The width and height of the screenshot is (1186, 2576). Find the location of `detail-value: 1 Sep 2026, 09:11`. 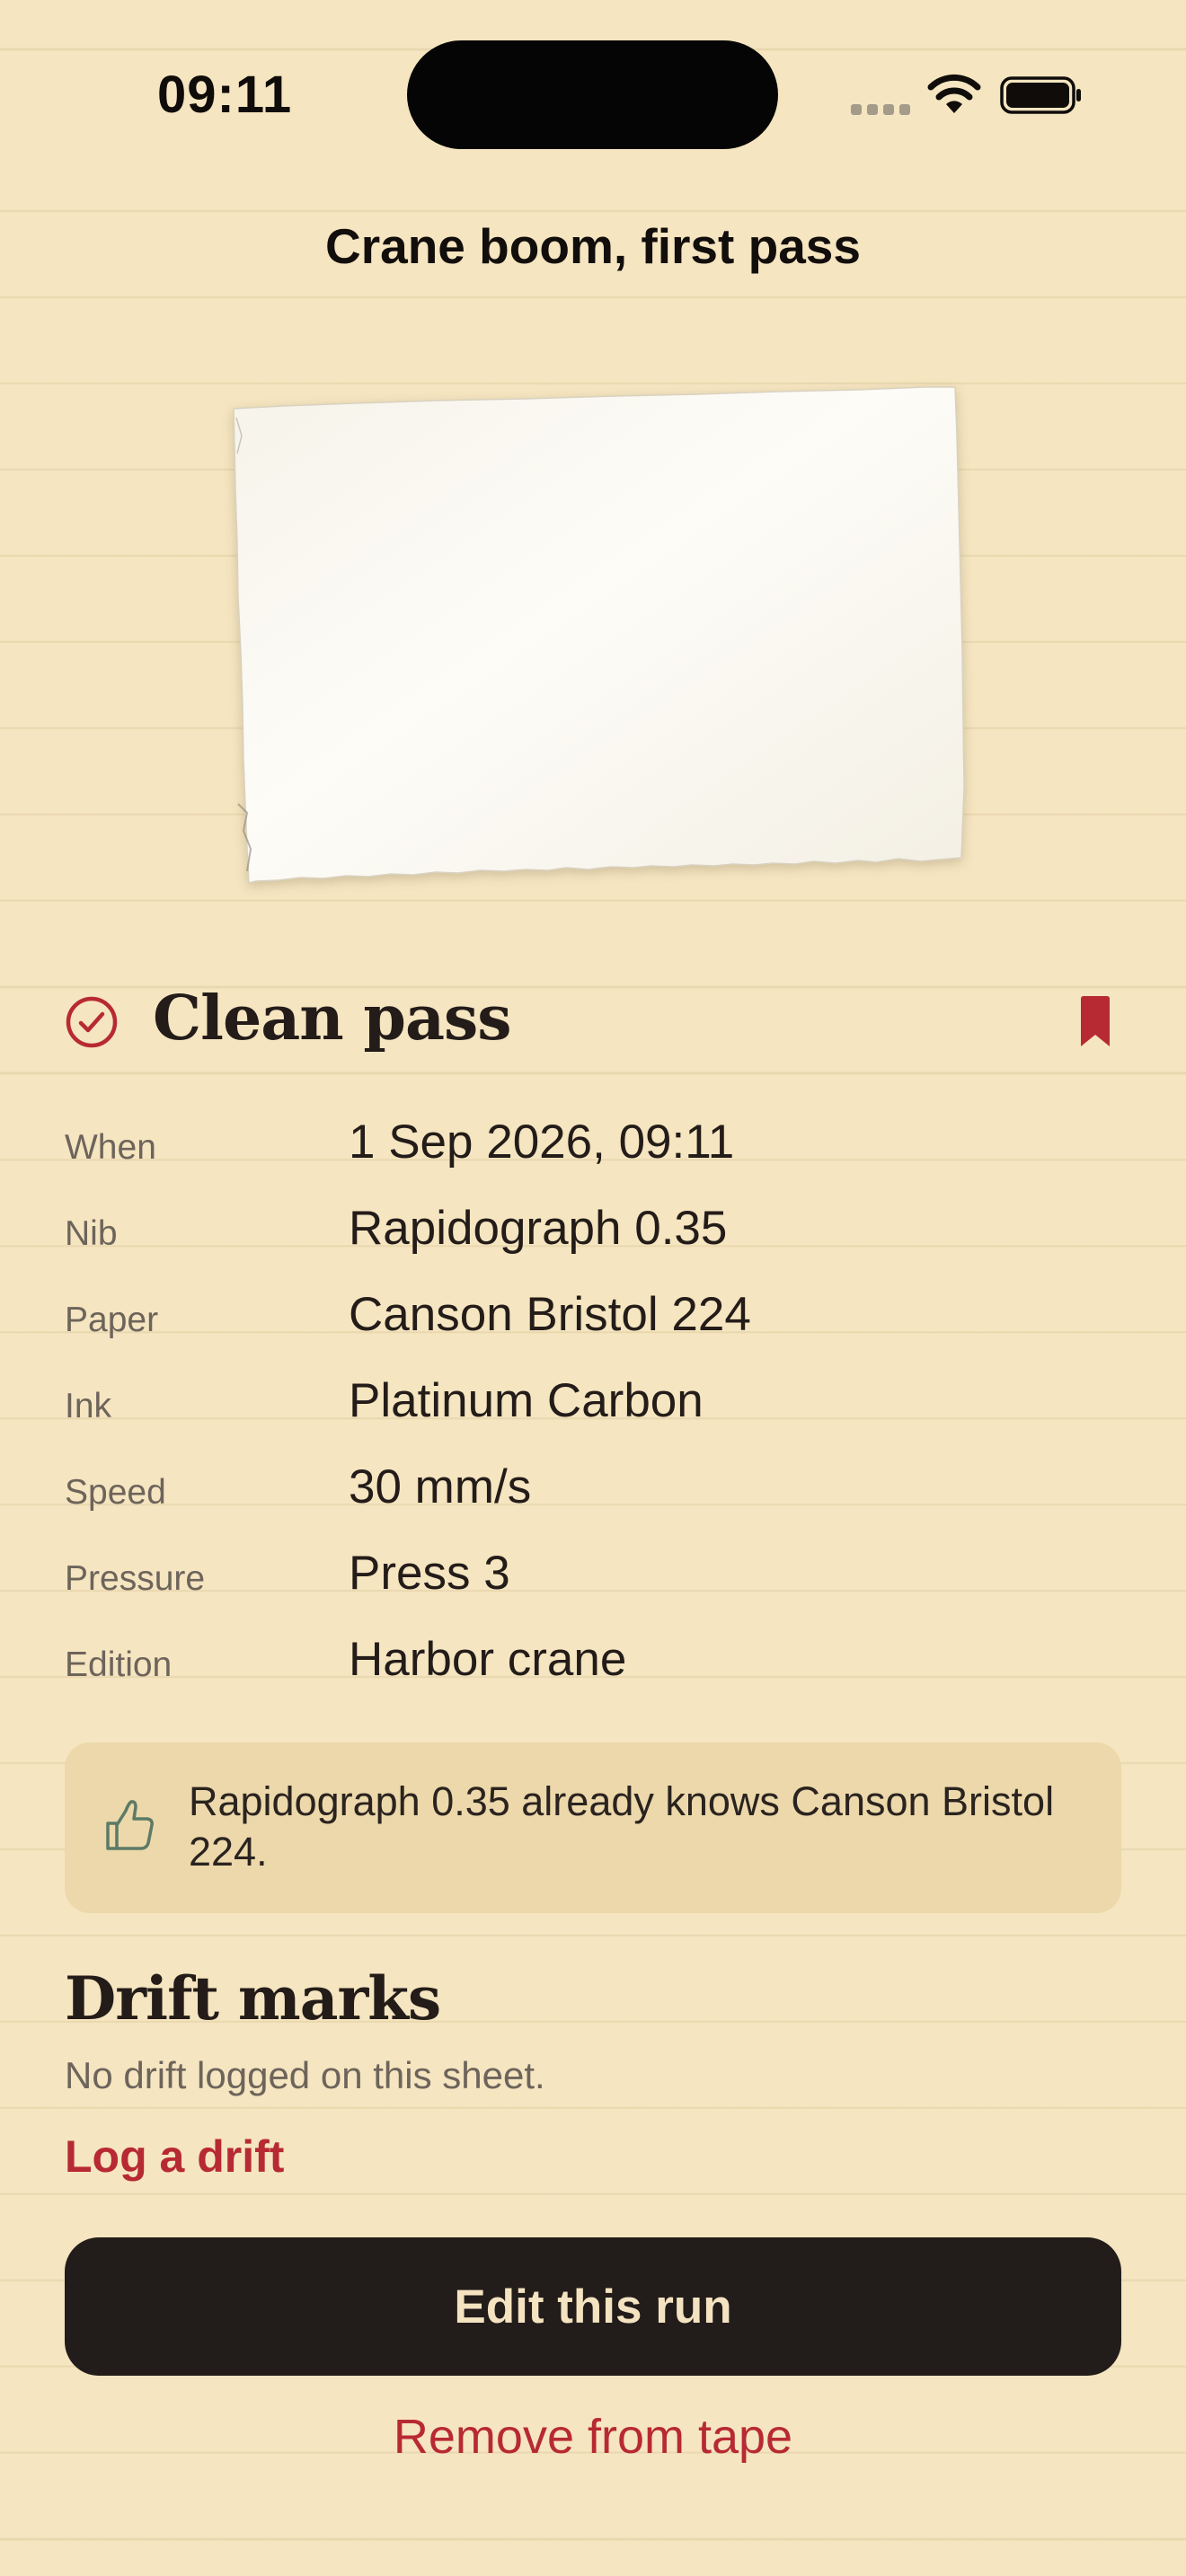

detail-value: 1 Sep 2026, 09:11 is located at coordinates (542, 1142).